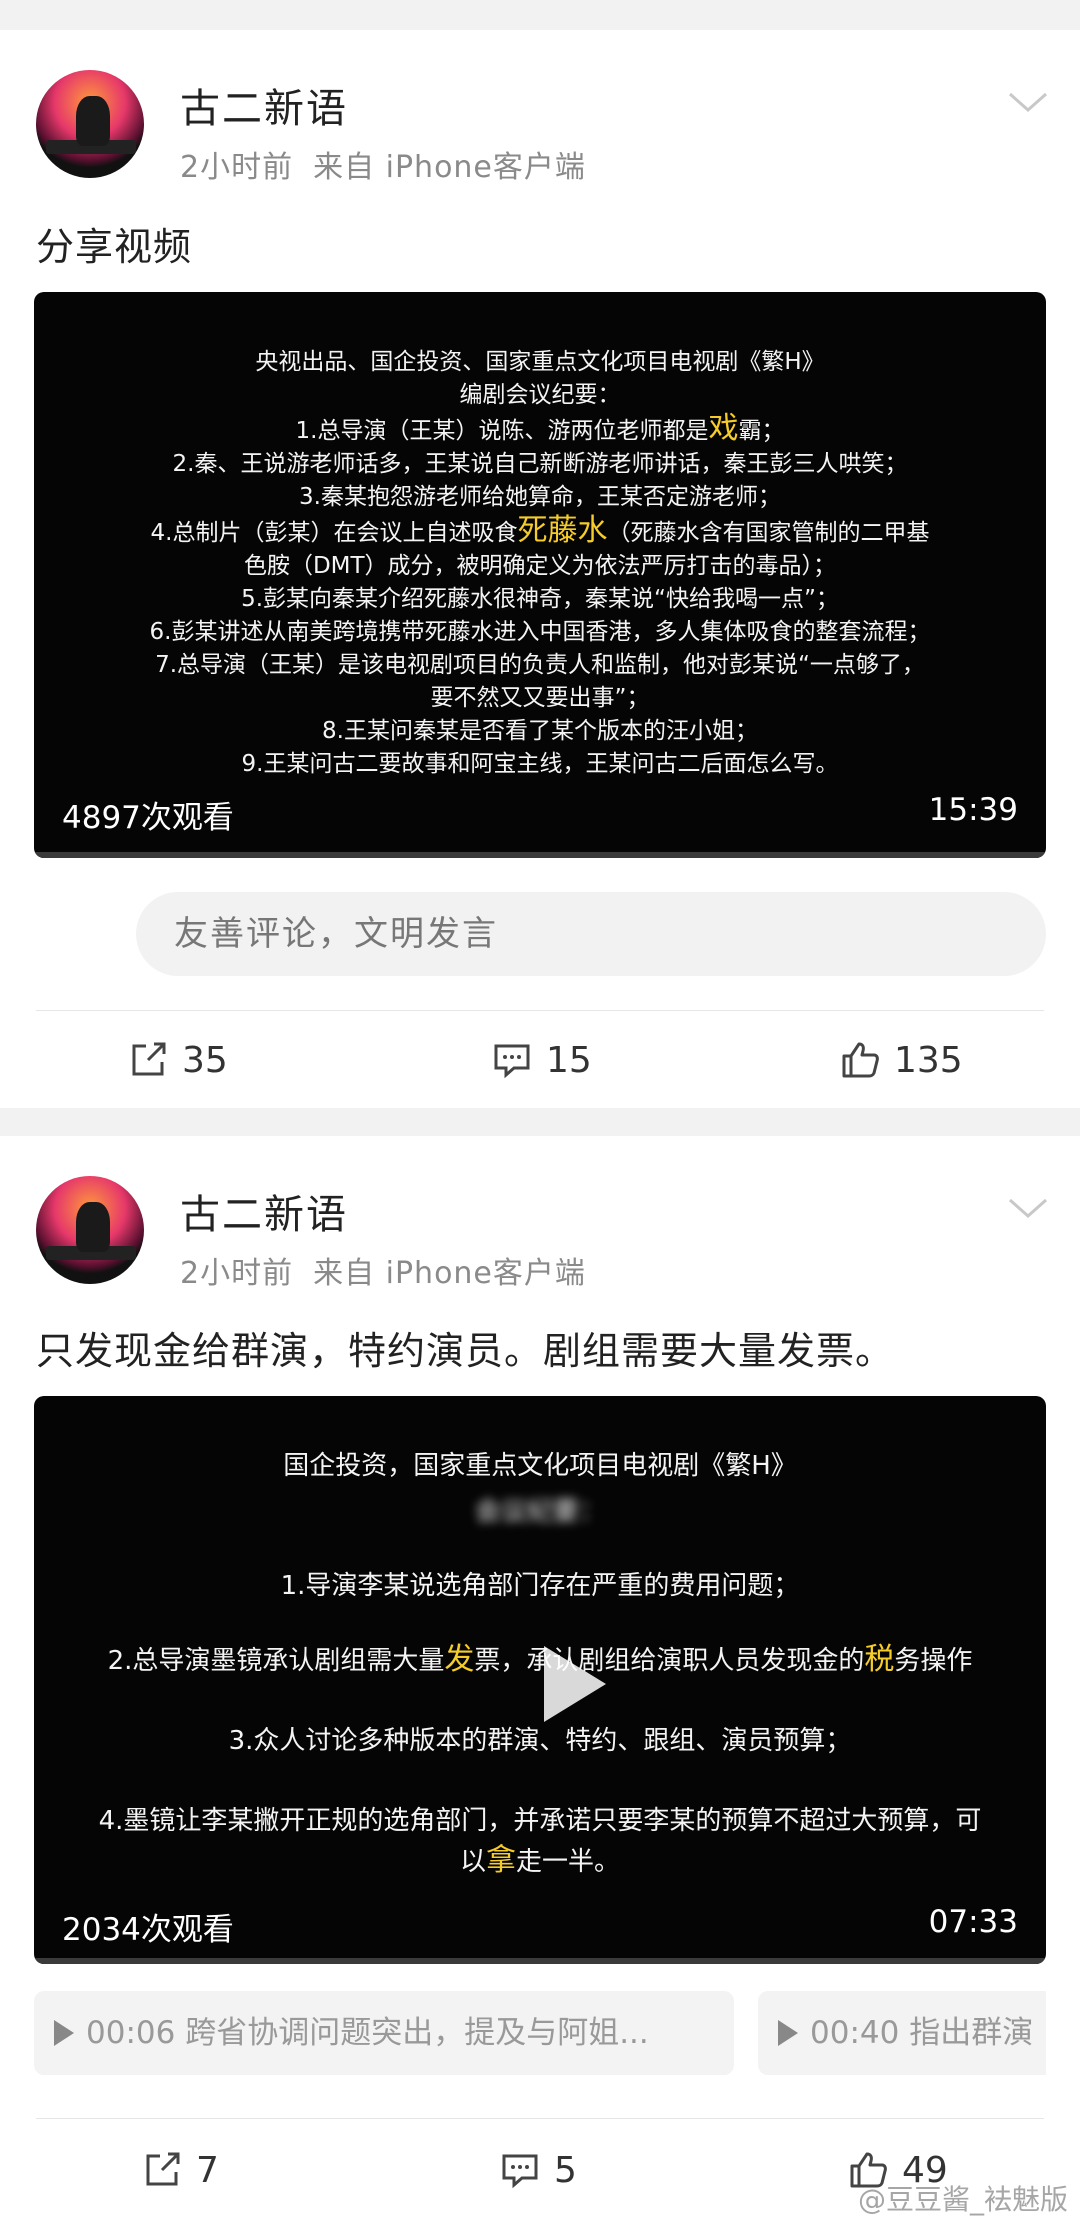 Image resolution: width=1080 pixels, height=2232 pixels. Describe the element at coordinates (205, 1060) in the screenshot. I see `share-count: 35` at that location.